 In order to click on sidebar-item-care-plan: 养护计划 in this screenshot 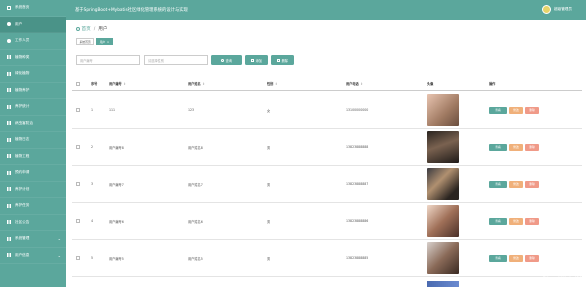, I will do `click(33, 190)`.